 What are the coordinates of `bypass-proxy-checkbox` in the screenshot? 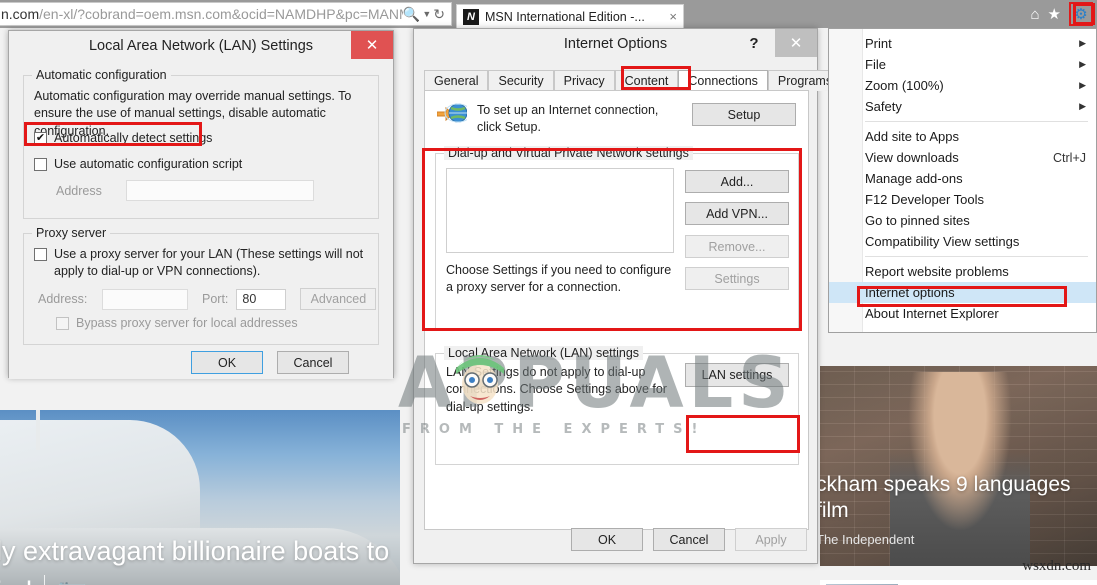 It's located at (62, 323).